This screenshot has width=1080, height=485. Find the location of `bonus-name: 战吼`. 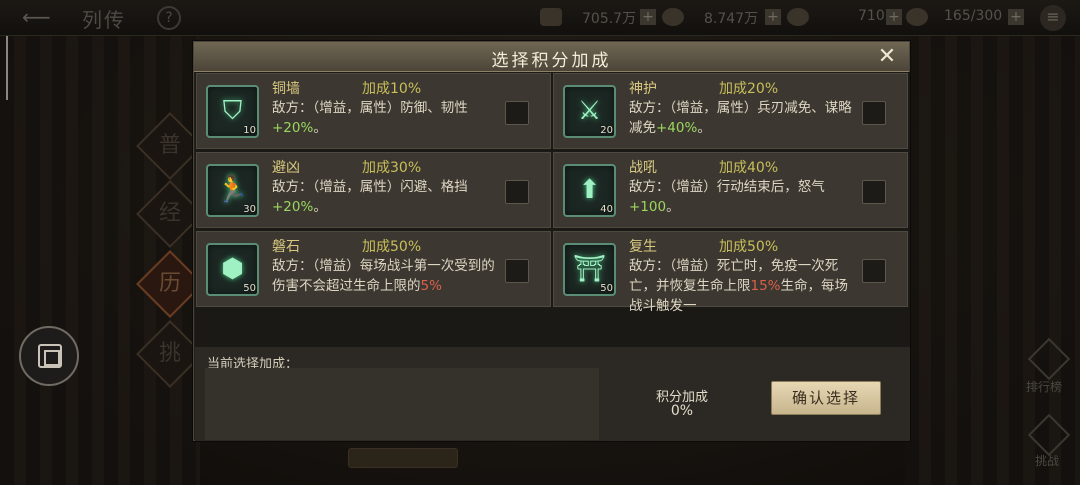

bonus-name: 战吼 is located at coordinates (643, 168).